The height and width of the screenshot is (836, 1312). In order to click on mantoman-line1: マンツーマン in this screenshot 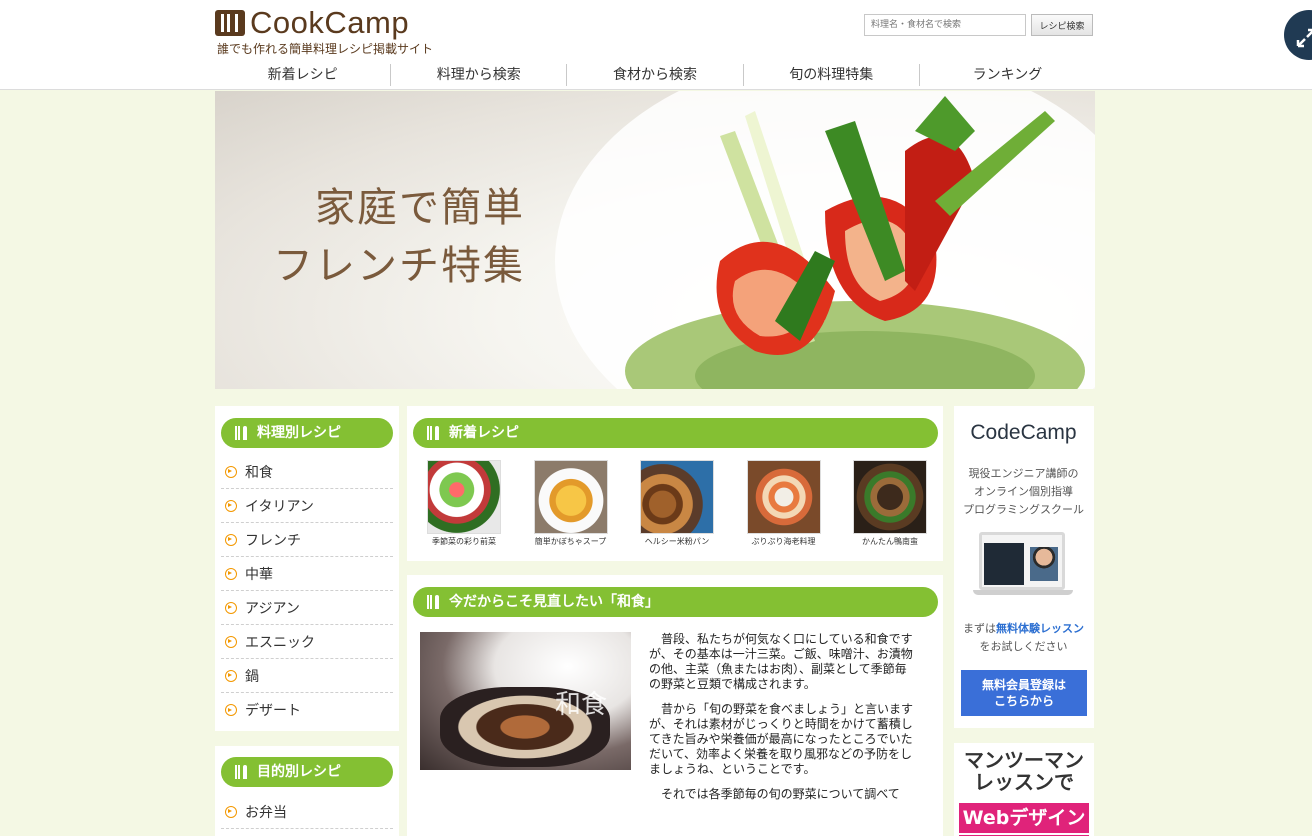, I will do `click(1024, 760)`.